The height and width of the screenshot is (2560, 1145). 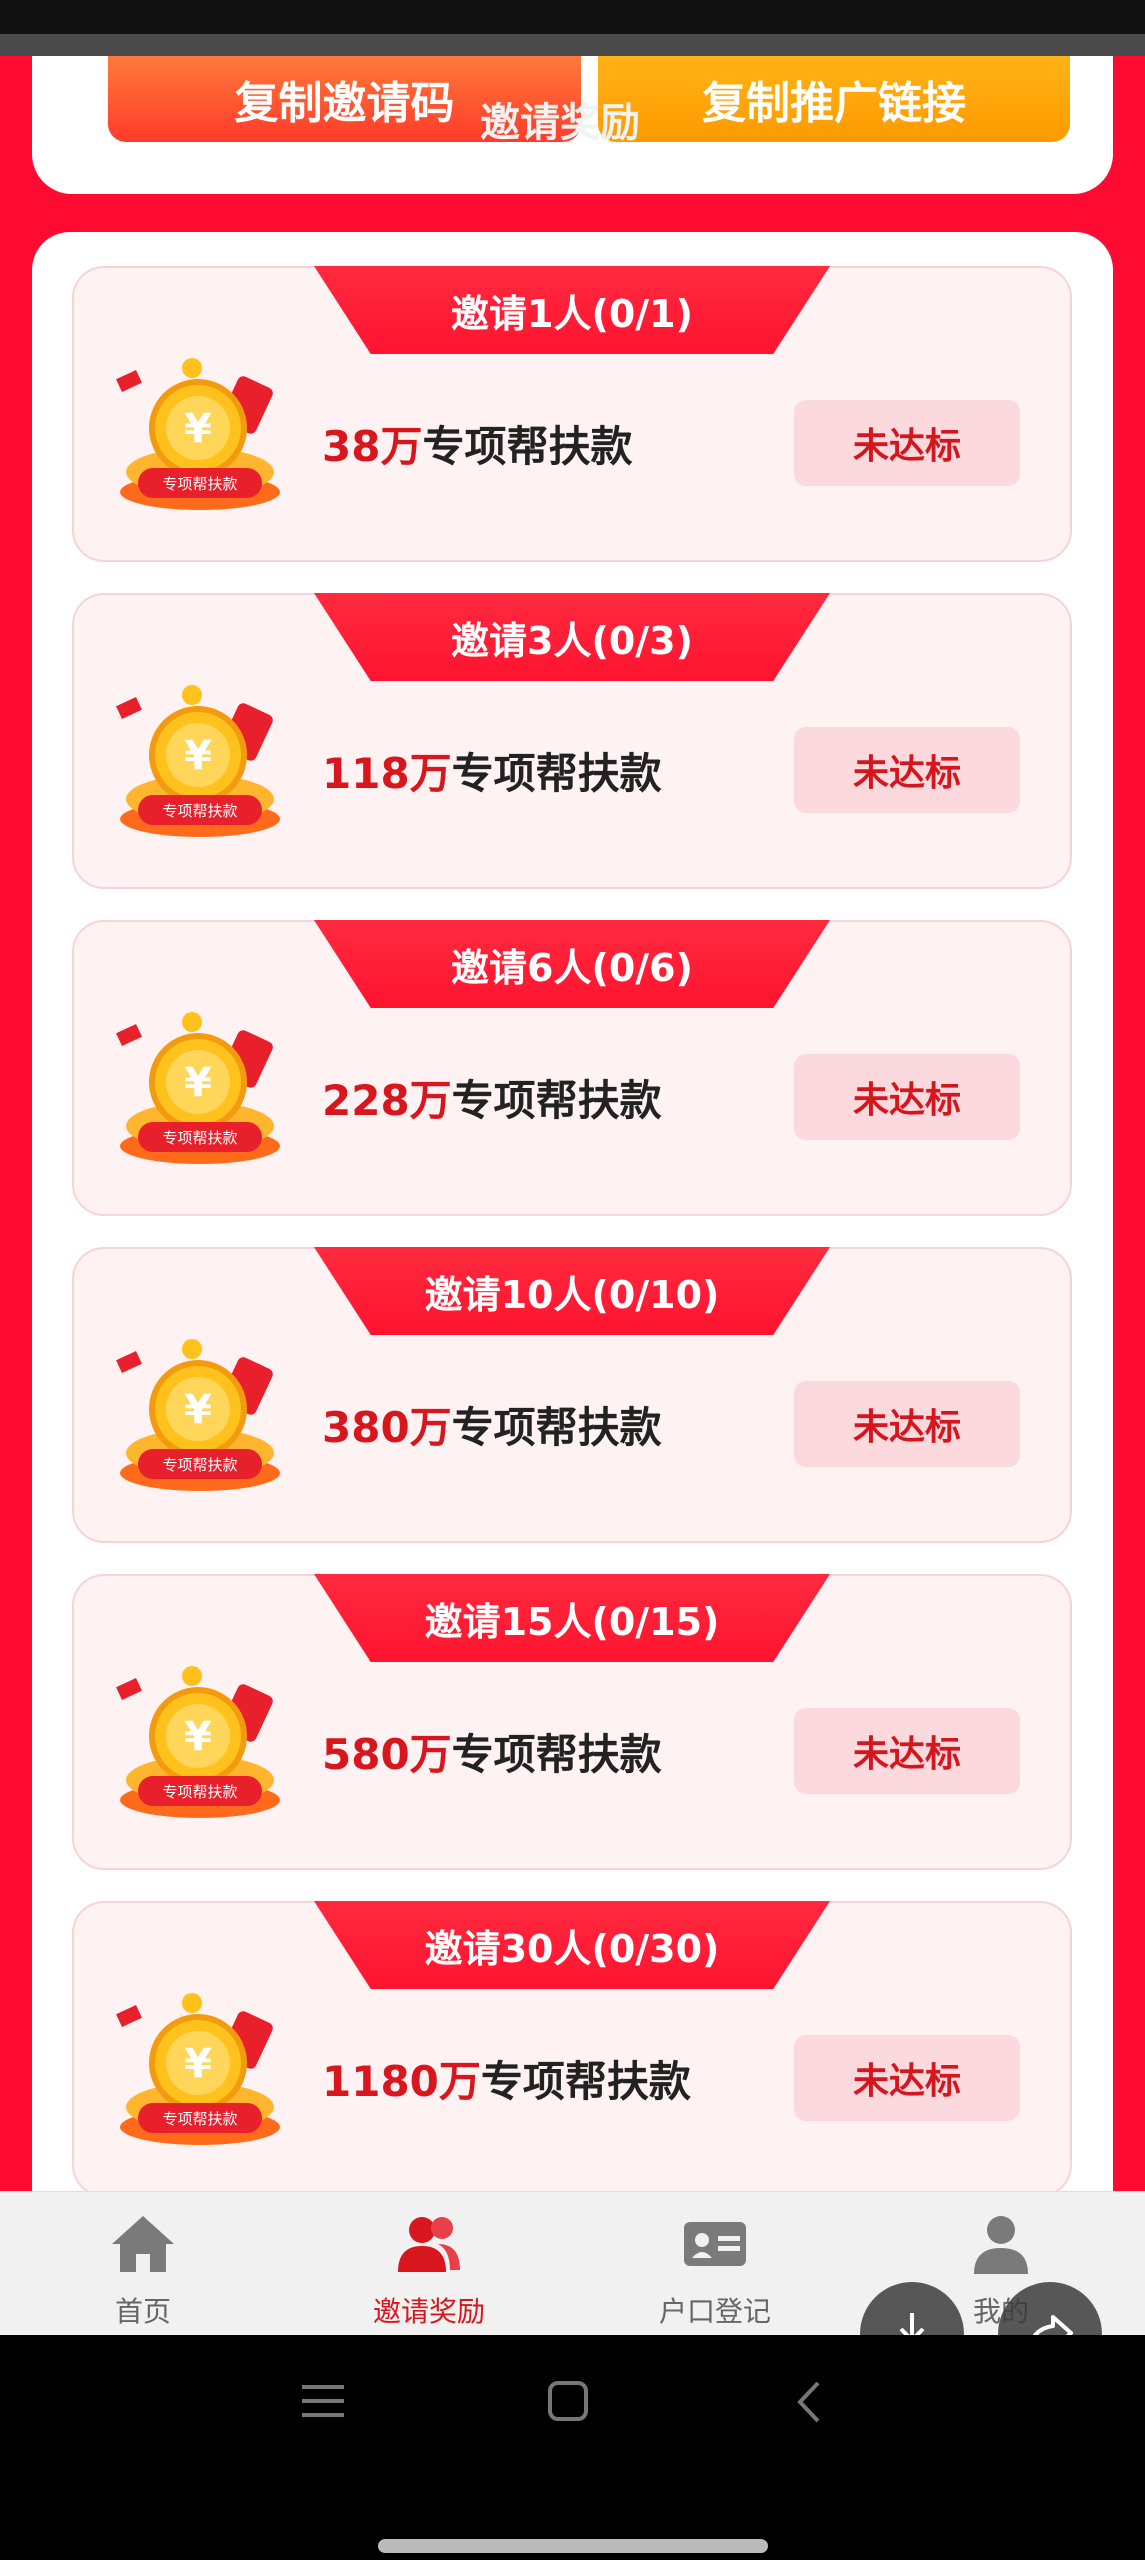 I want to click on id-card-icon, so click(x=715, y=2244).